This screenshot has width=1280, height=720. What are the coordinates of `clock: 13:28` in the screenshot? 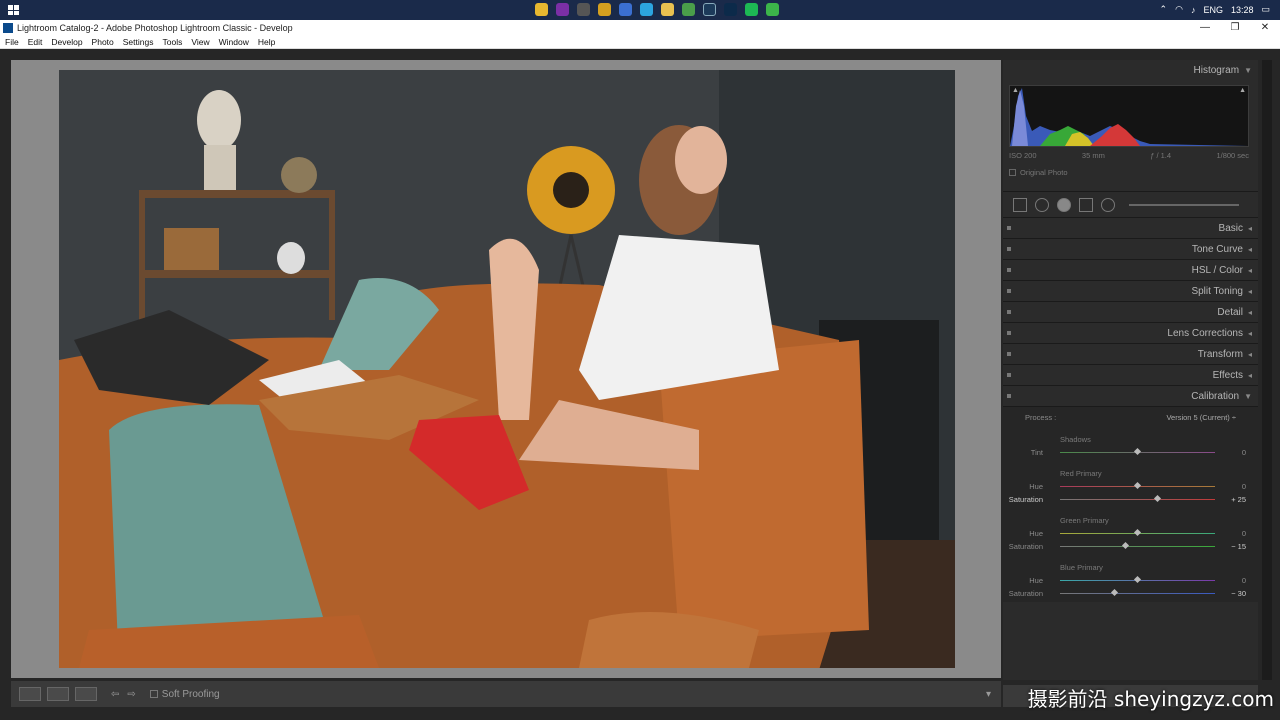 It's located at (1242, 10).